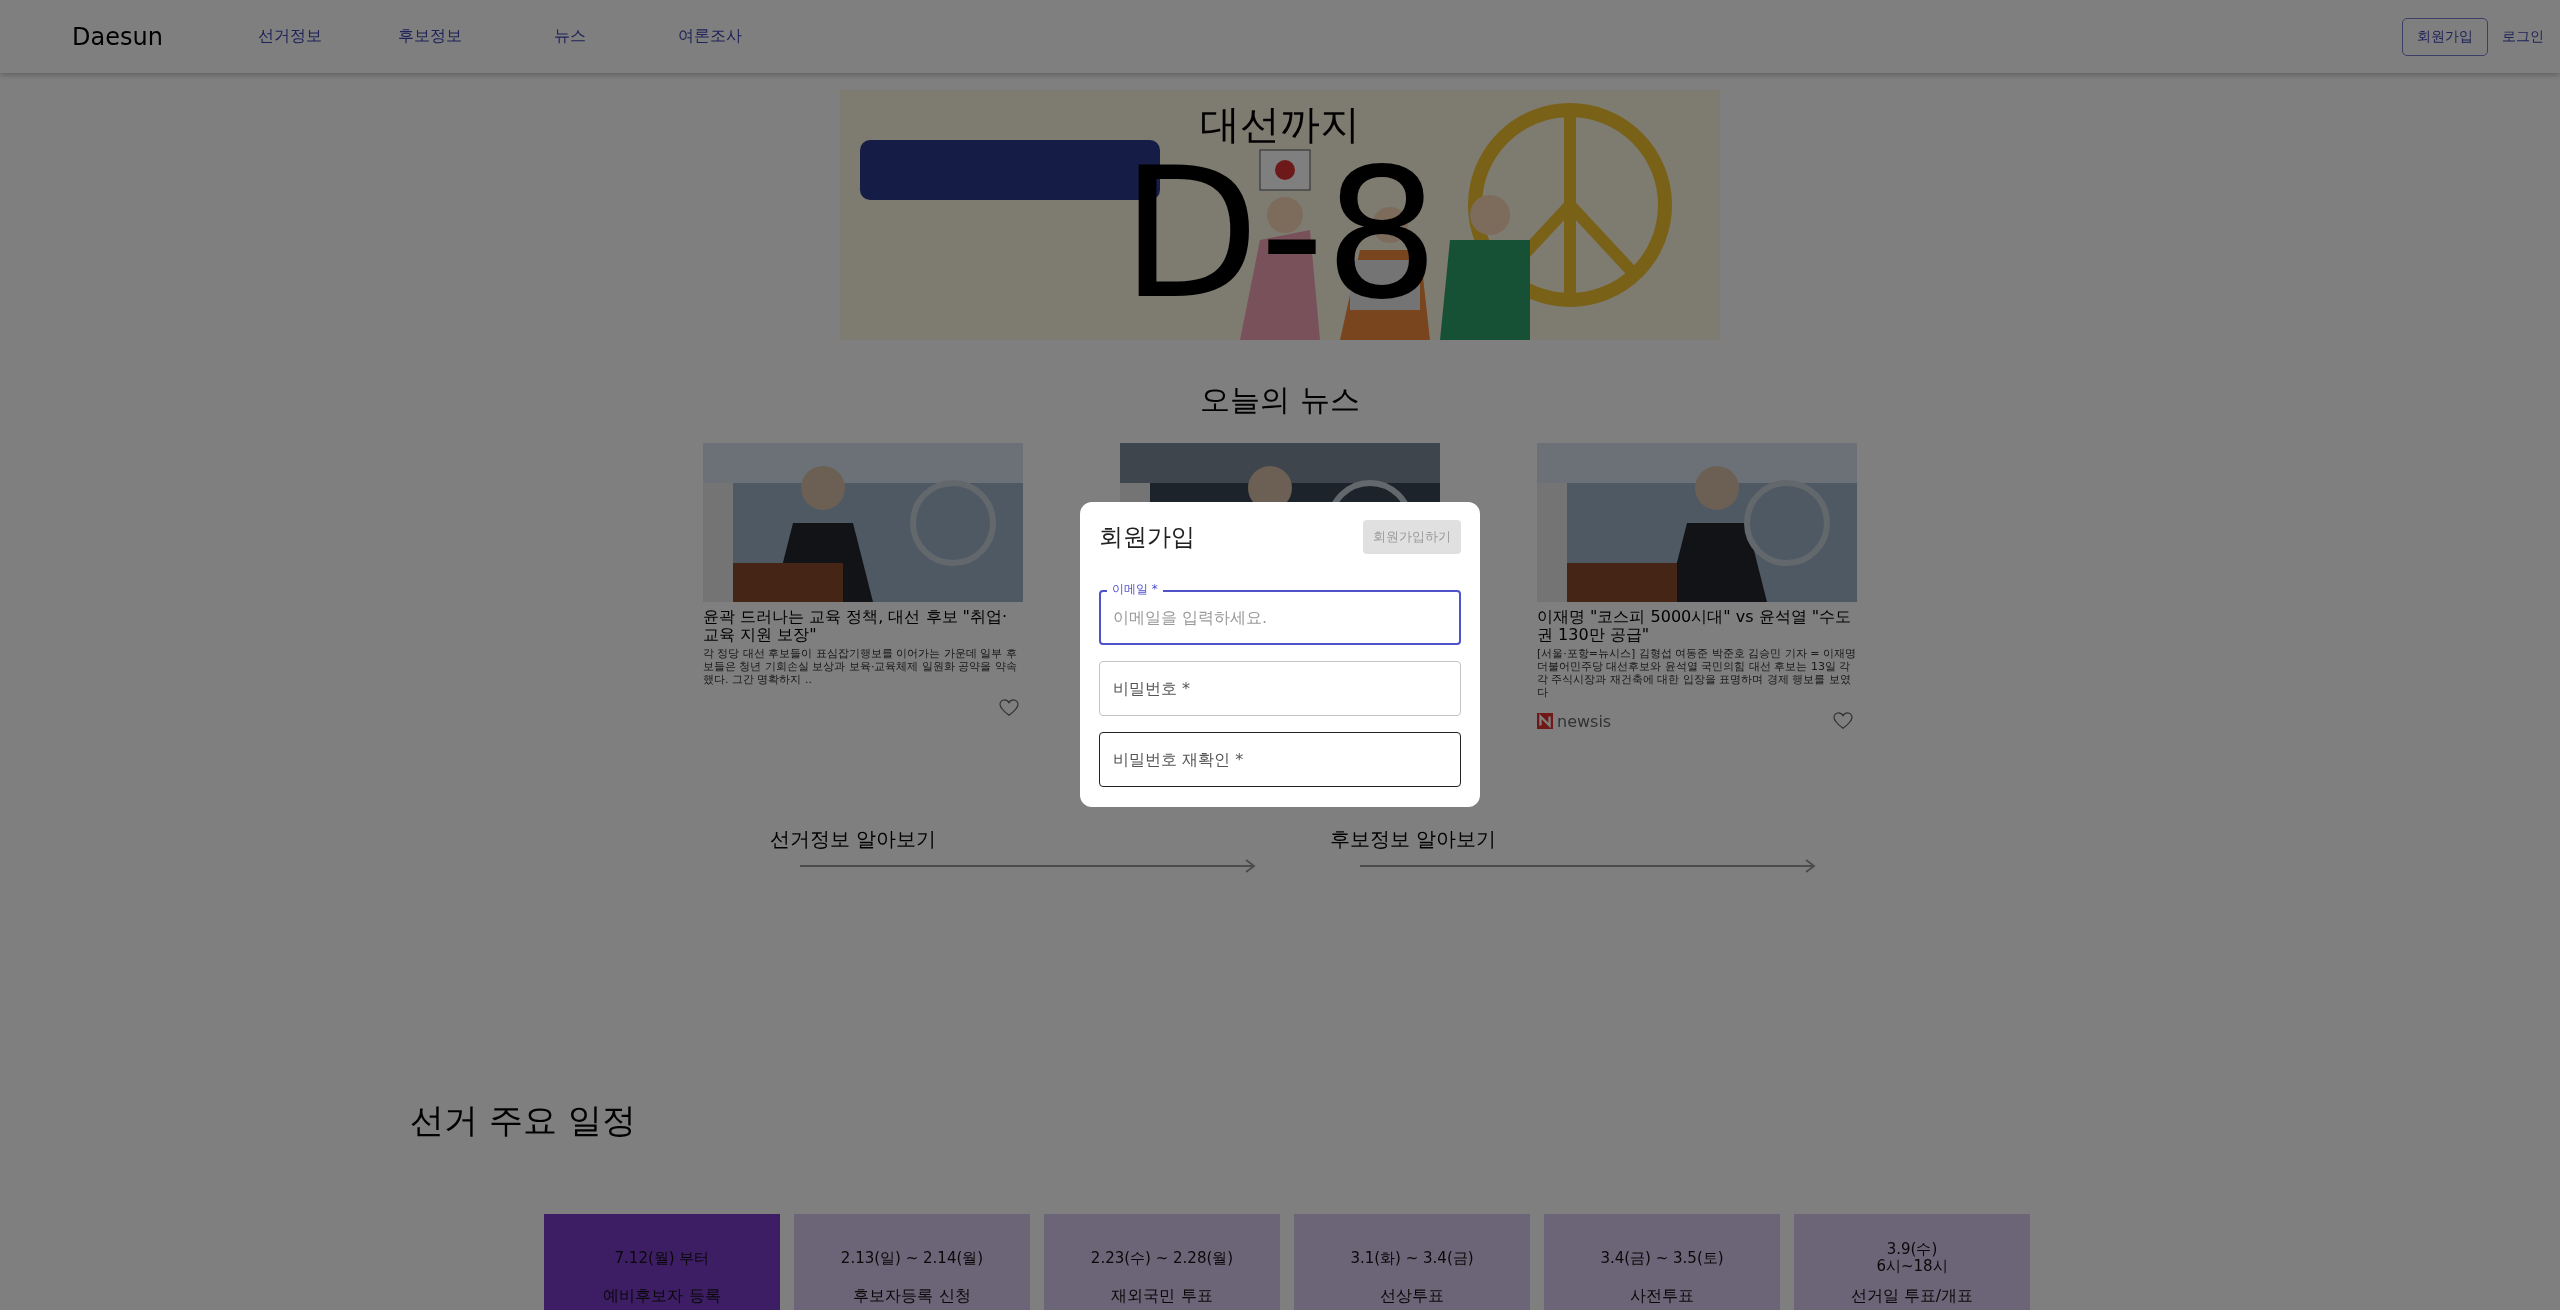  What do you see at coordinates (1662, 1258) in the screenshot?
I see `schedule-date: 3.4(금) ~ 3.5(토)` at bounding box center [1662, 1258].